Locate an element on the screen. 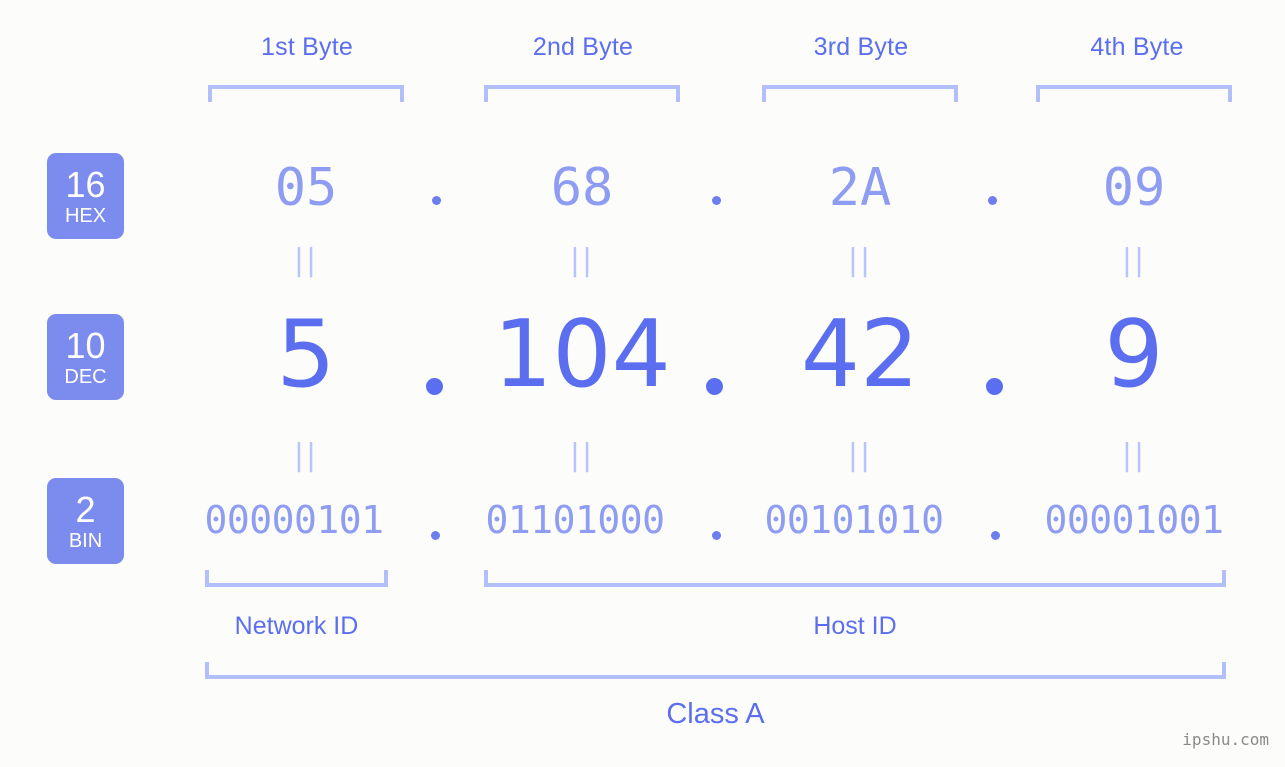 Image resolution: width=1285 pixels, height=767 pixels. radix-badge-hex: 16 HEX is located at coordinates (85, 196).